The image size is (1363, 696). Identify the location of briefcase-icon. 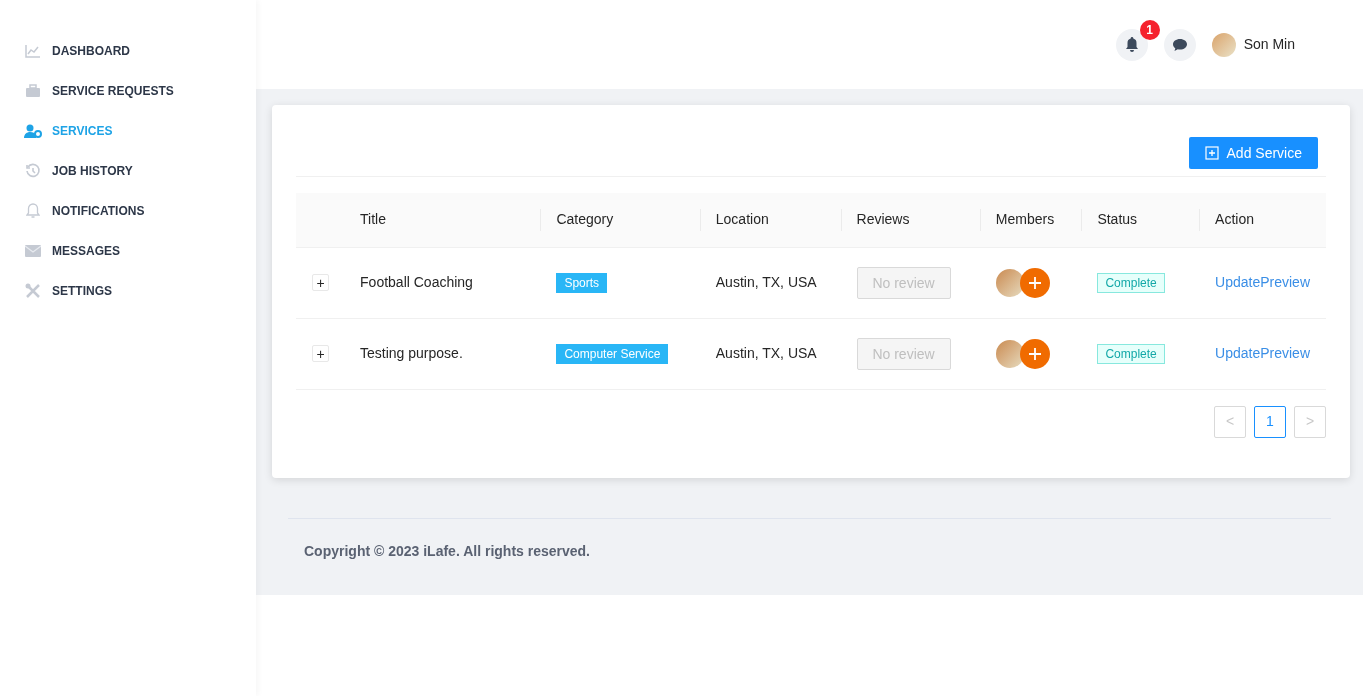
(33, 91).